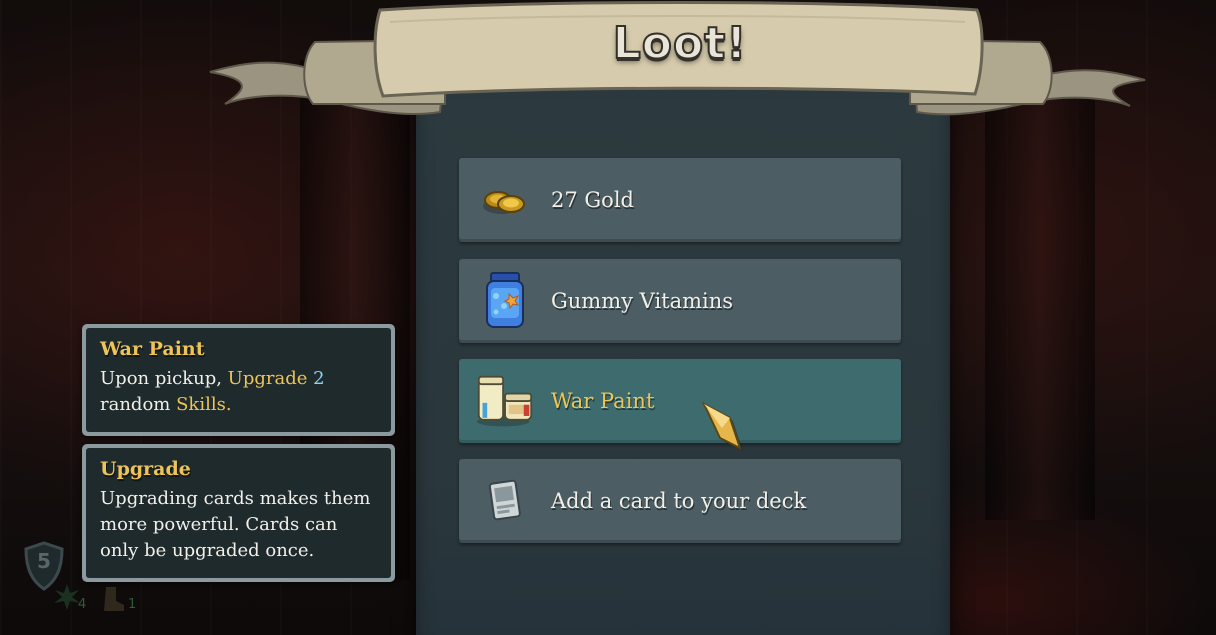 The height and width of the screenshot is (635, 1216). I want to click on tooltip-text: Upon pickup,, so click(164, 378).